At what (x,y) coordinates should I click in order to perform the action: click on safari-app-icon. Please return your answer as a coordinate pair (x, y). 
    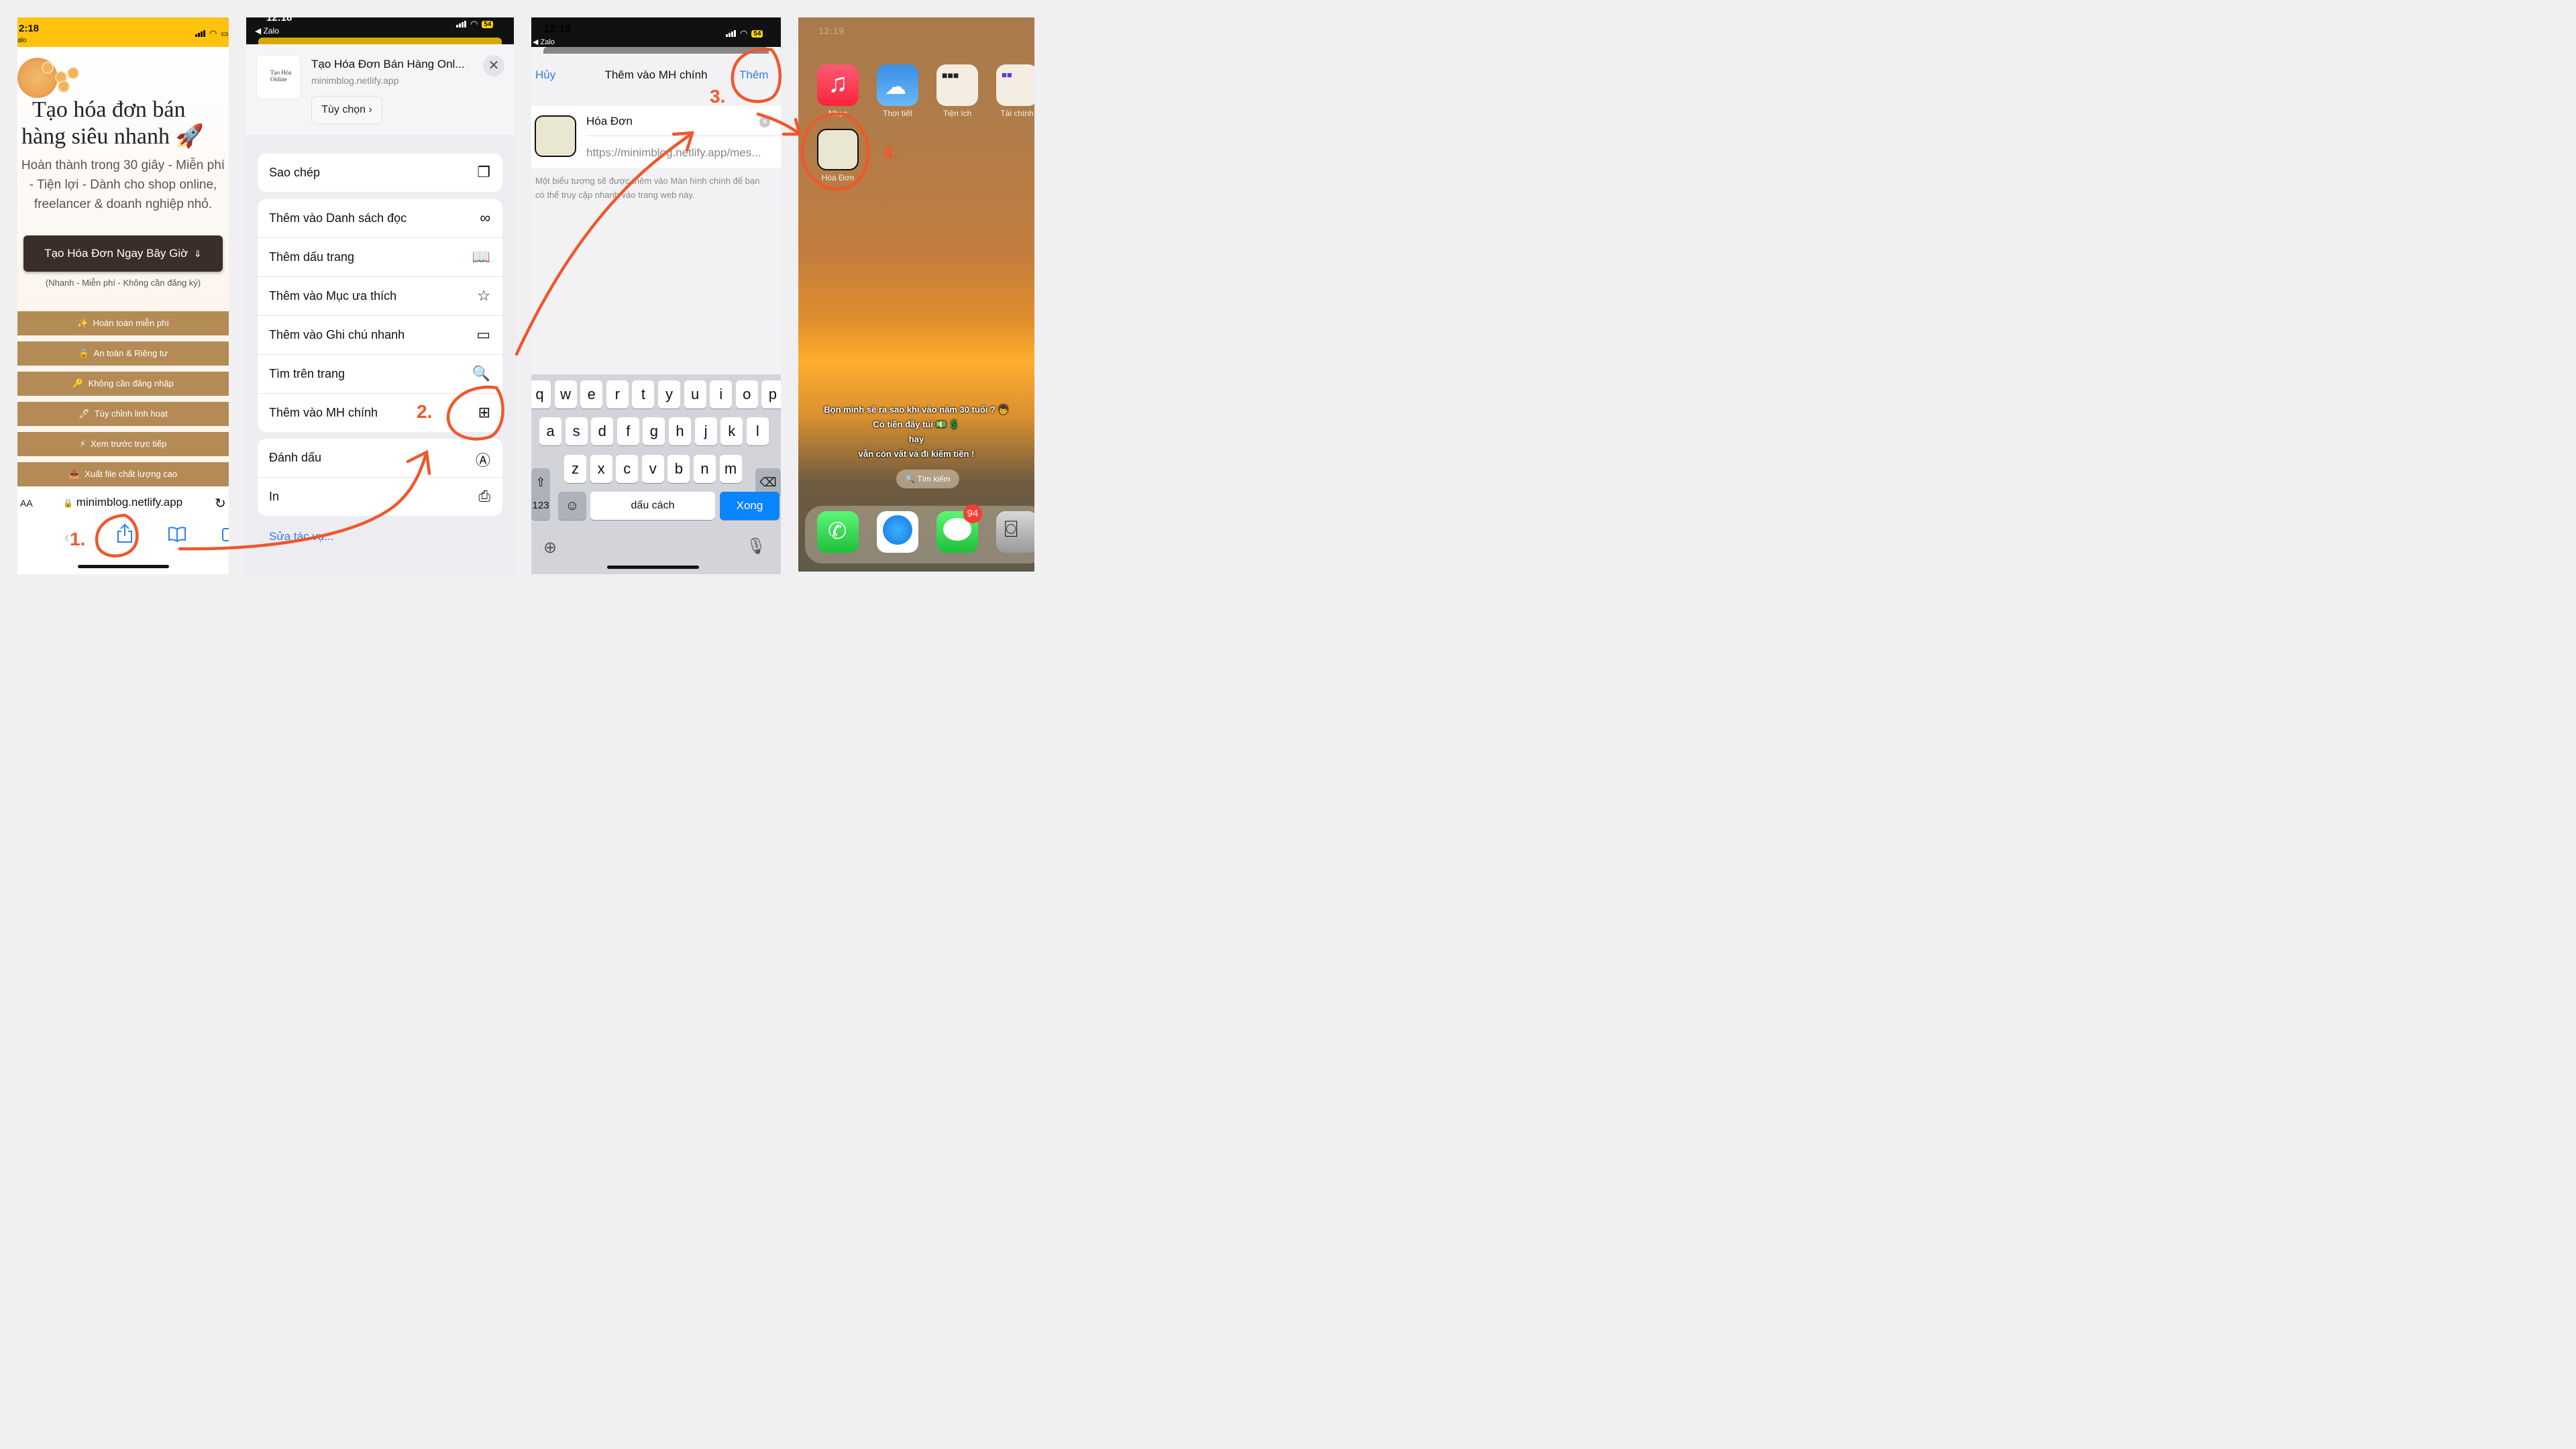
    Looking at the image, I should click on (897, 532).